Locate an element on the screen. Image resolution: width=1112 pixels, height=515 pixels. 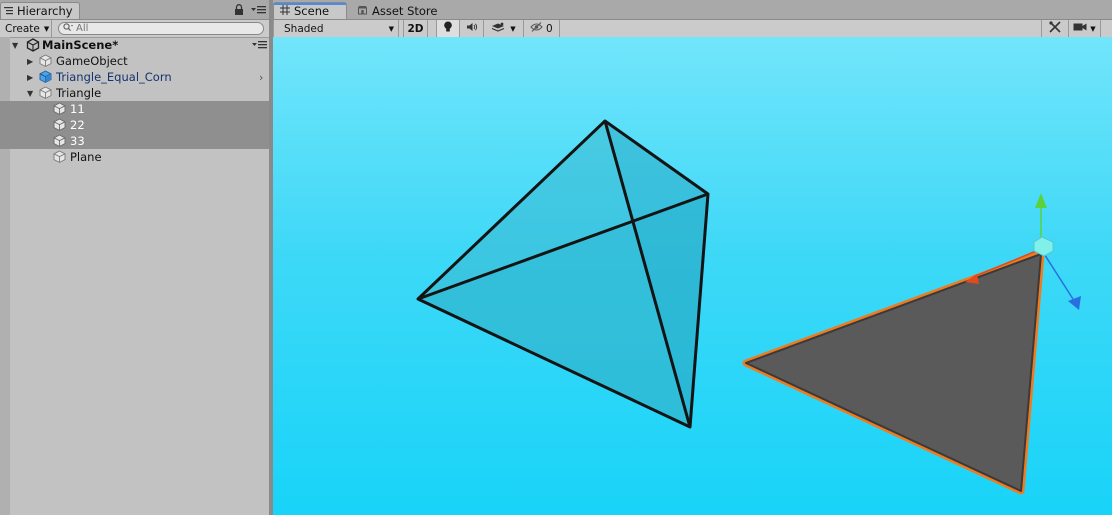
shading-mode-dropdown: Shaded ▼ is located at coordinates (336, 28).